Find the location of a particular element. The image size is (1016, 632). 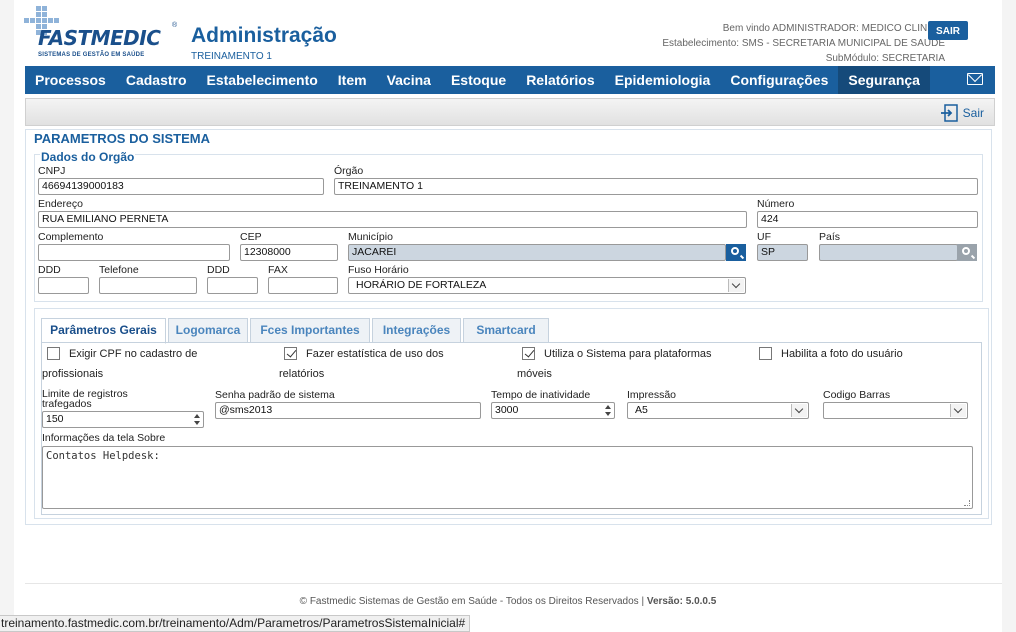

password-label: Senha padrão de sistema is located at coordinates (275, 395).